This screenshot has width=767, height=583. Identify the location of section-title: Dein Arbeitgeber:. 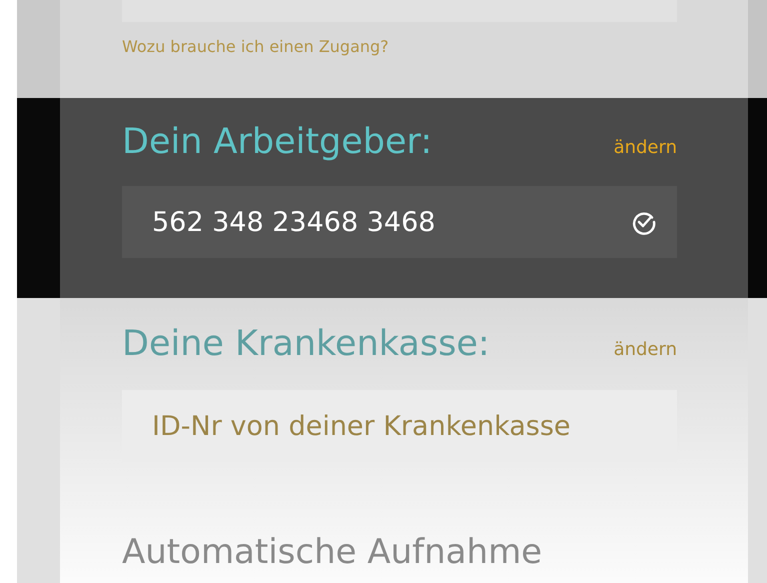
(277, 142).